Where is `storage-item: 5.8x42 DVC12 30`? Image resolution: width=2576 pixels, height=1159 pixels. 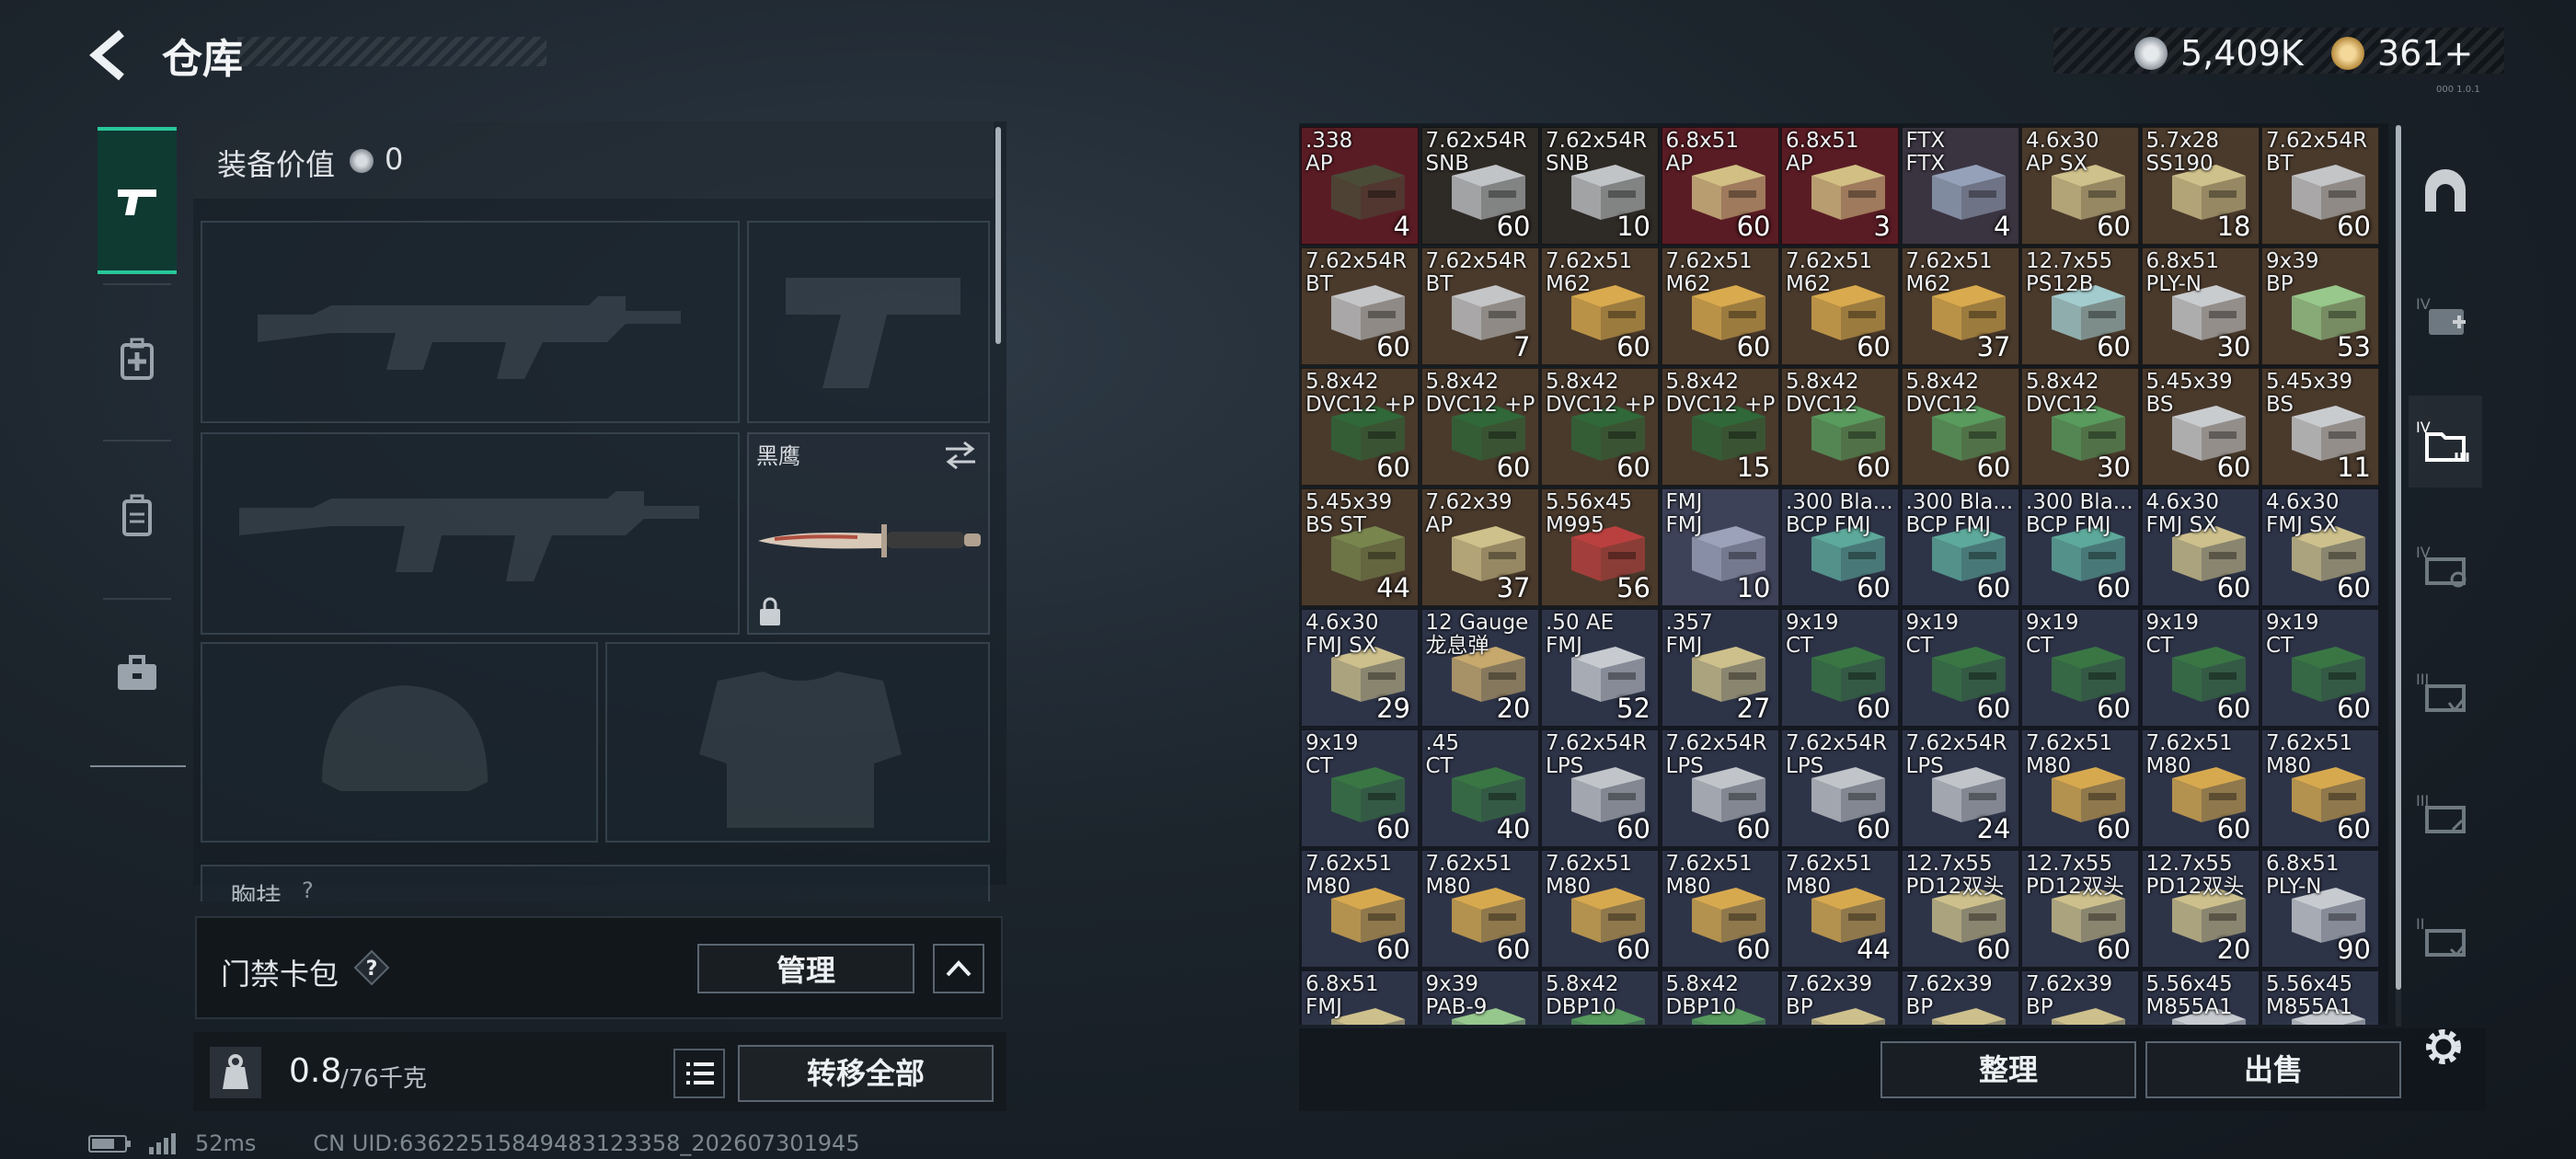 storage-item: 5.8x42 DVC12 30 is located at coordinates (2080, 427).